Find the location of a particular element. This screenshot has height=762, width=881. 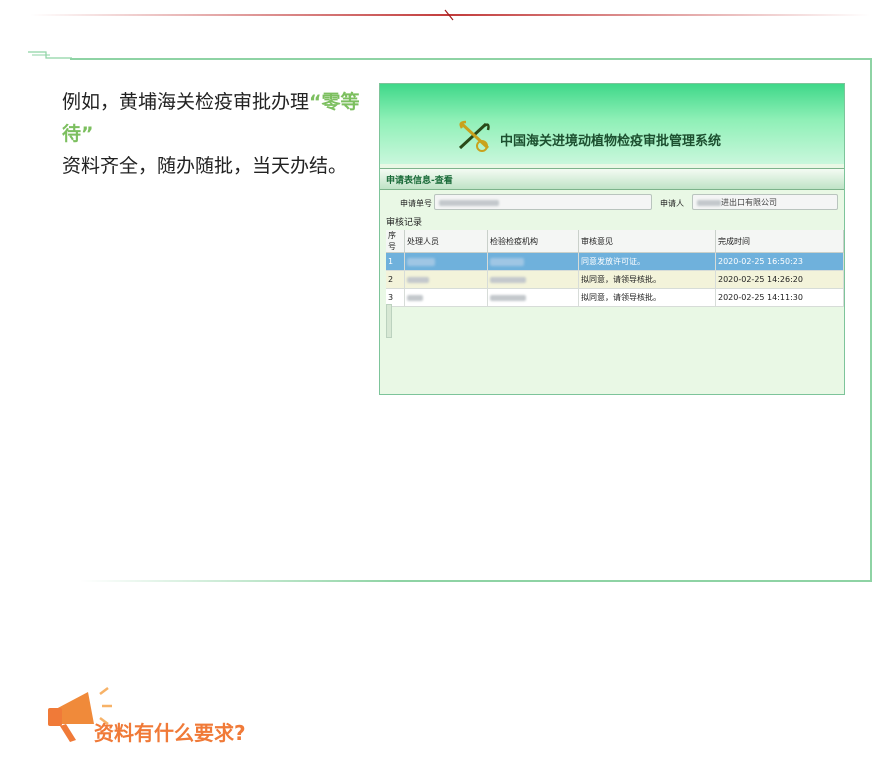

row-no: 1 is located at coordinates (395, 261).